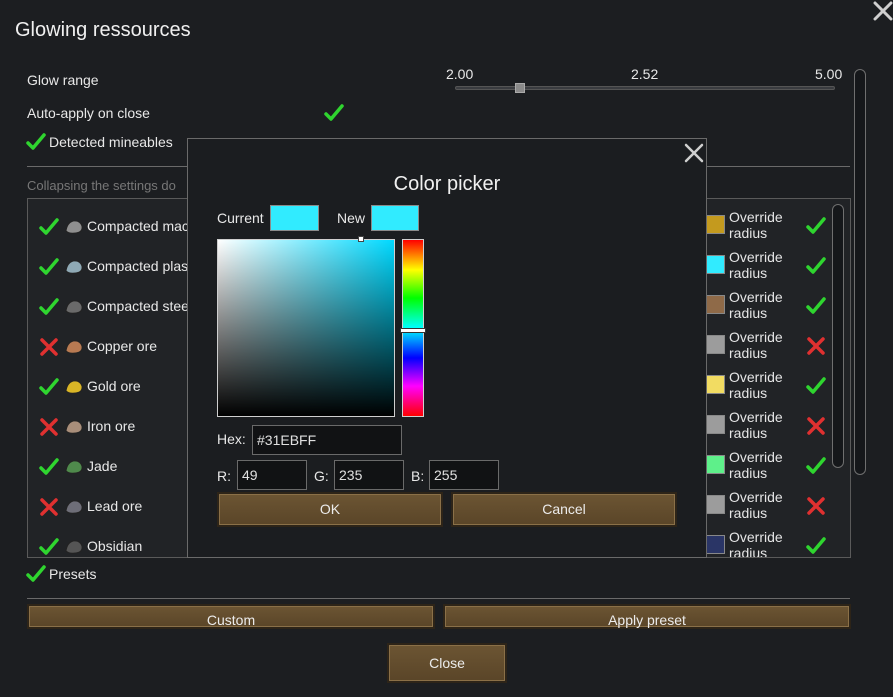 Image resolution: width=893 pixels, height=697 pixels. I want to click on cancel-button: Cancel, so click(564, 509).